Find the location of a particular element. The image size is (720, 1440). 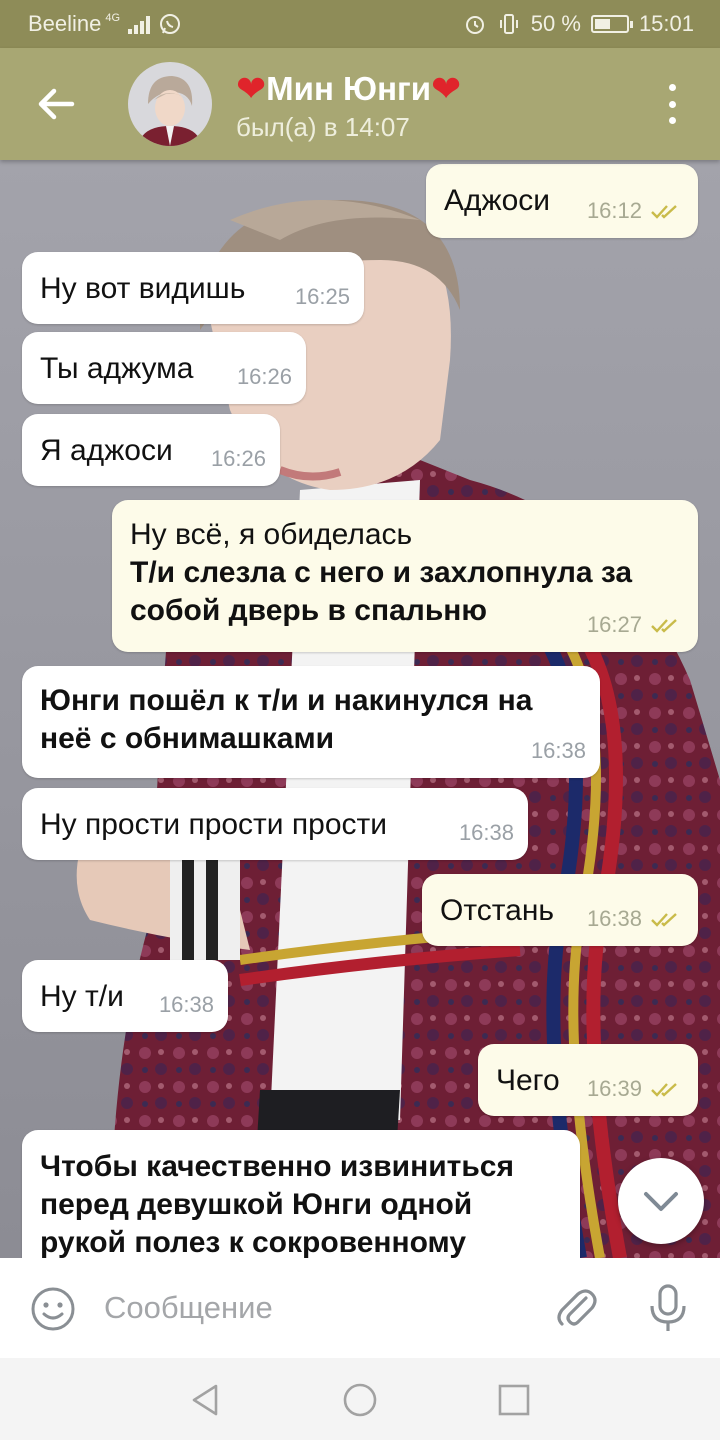

signal-icon is located at coordinates (139, 24).